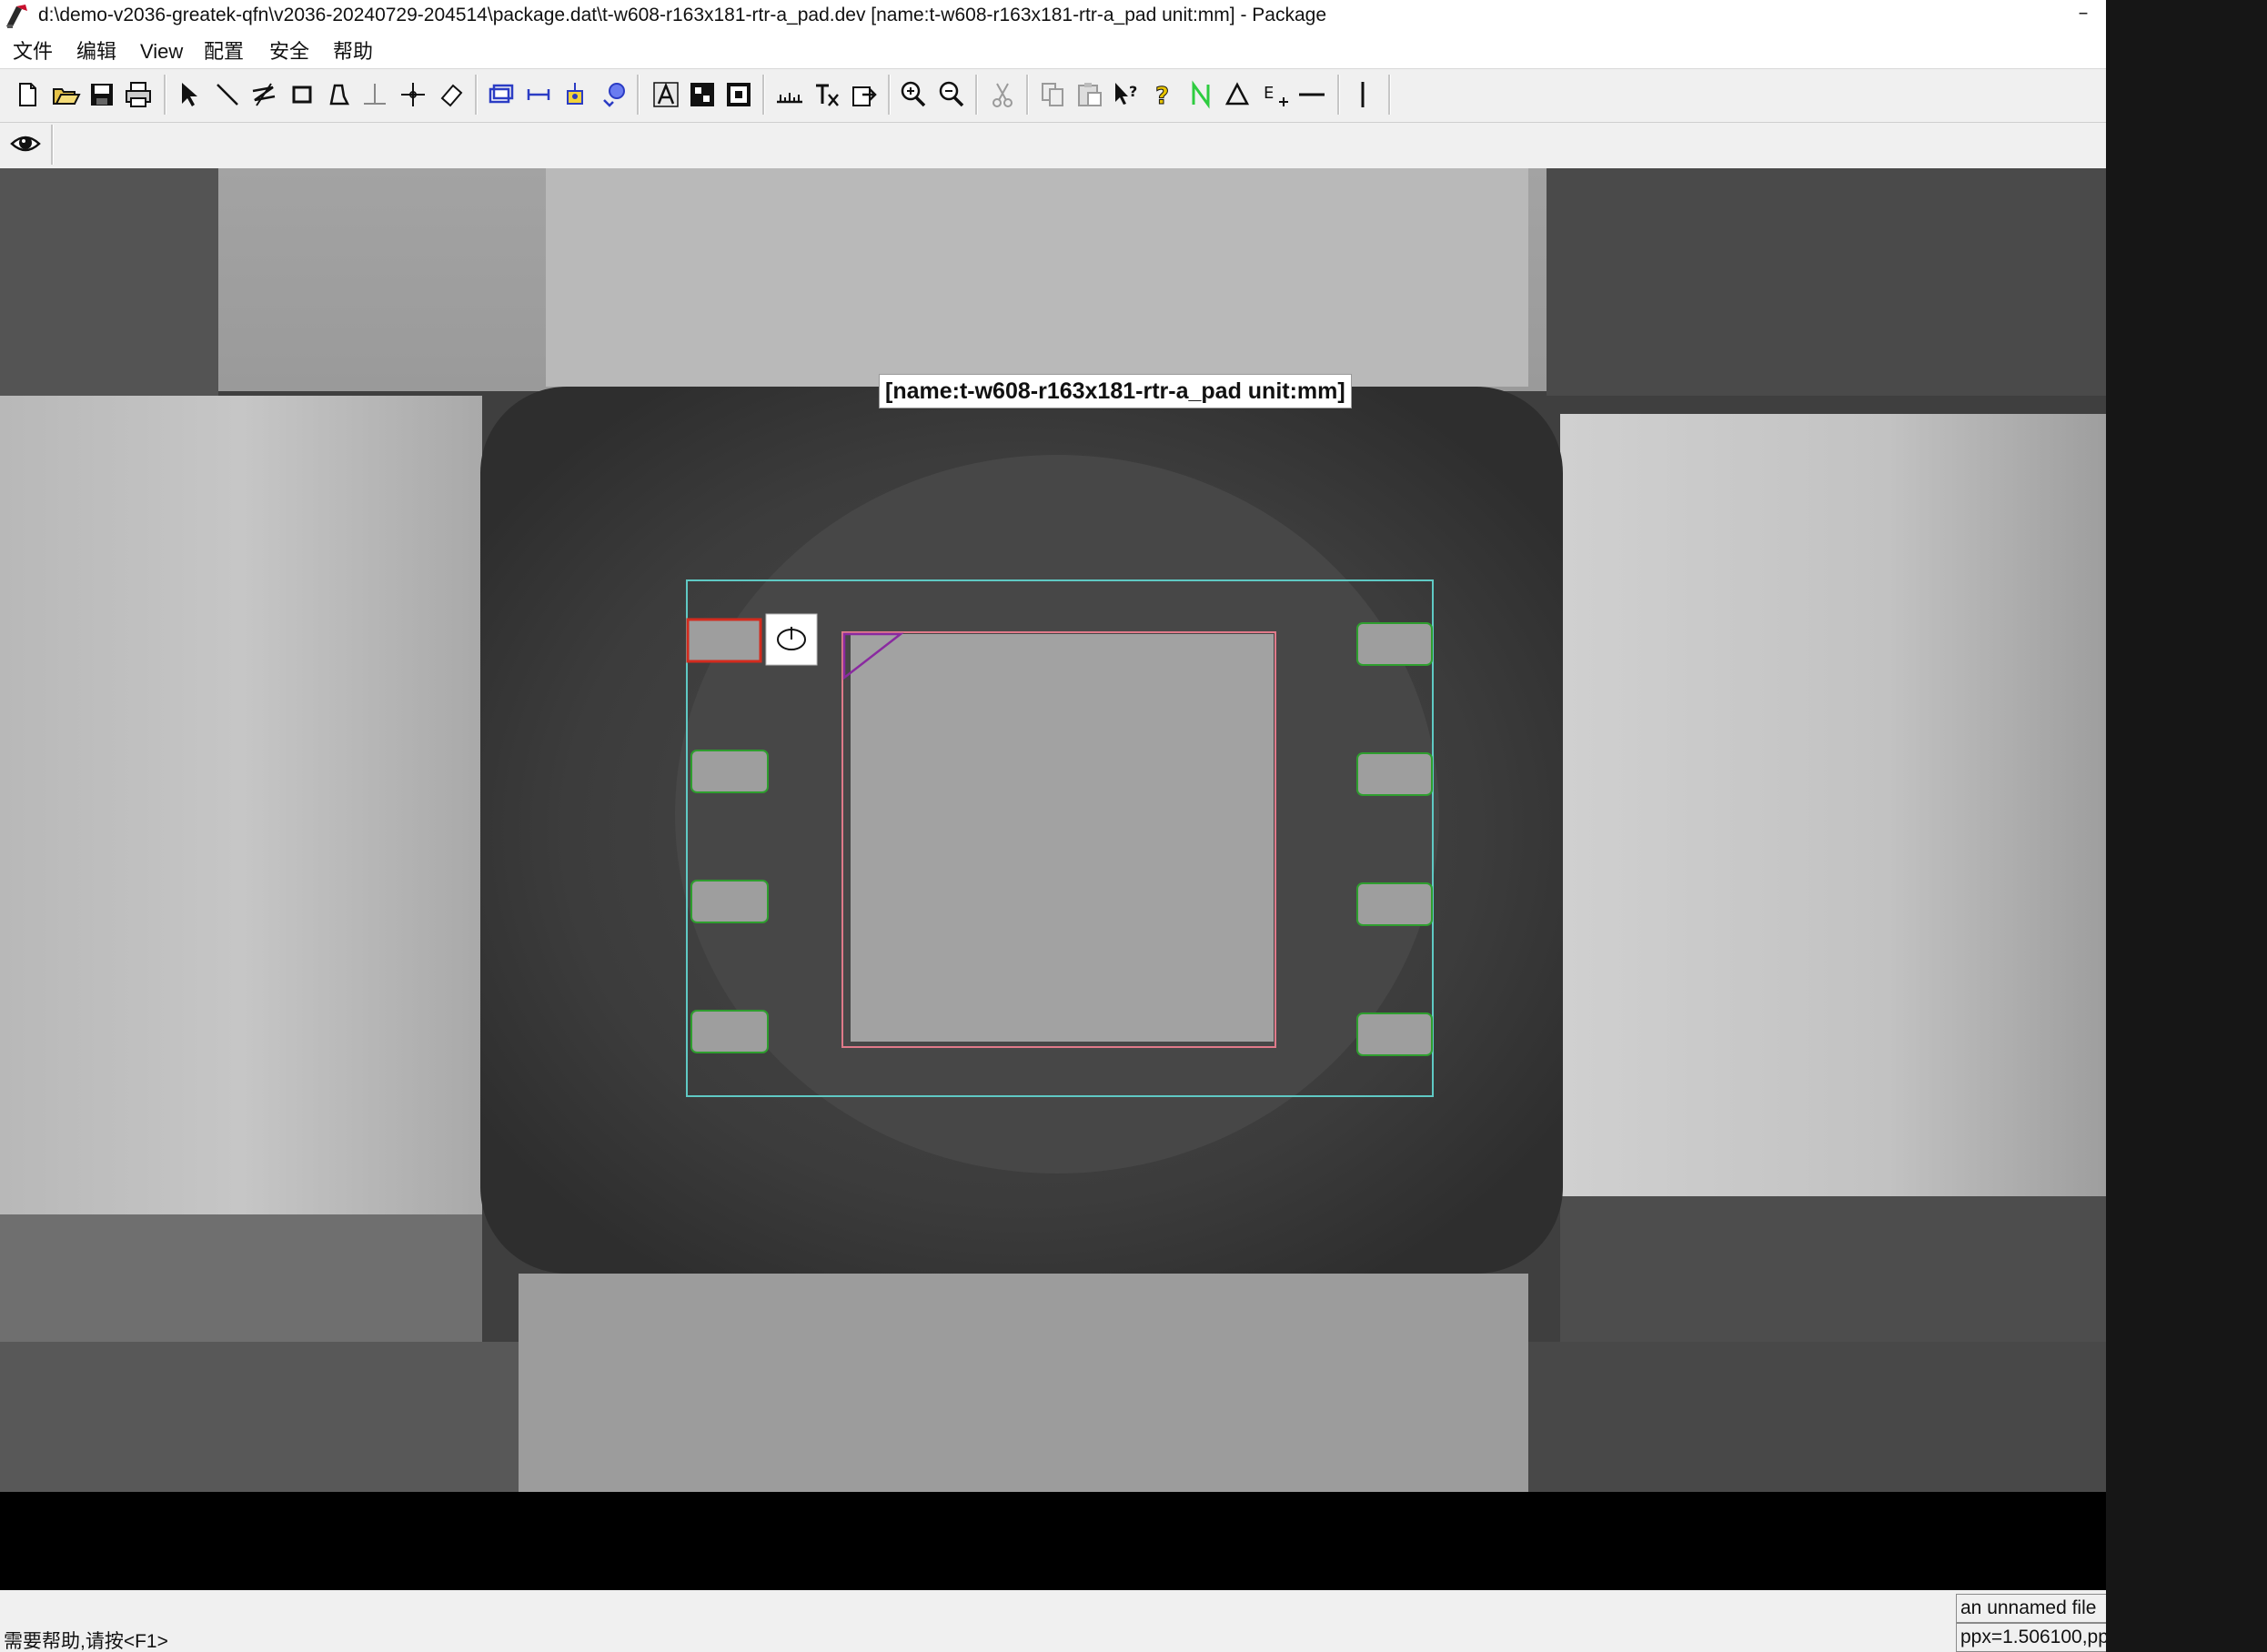  I want to click on horizontal-line-icon, so click(1311, 94).